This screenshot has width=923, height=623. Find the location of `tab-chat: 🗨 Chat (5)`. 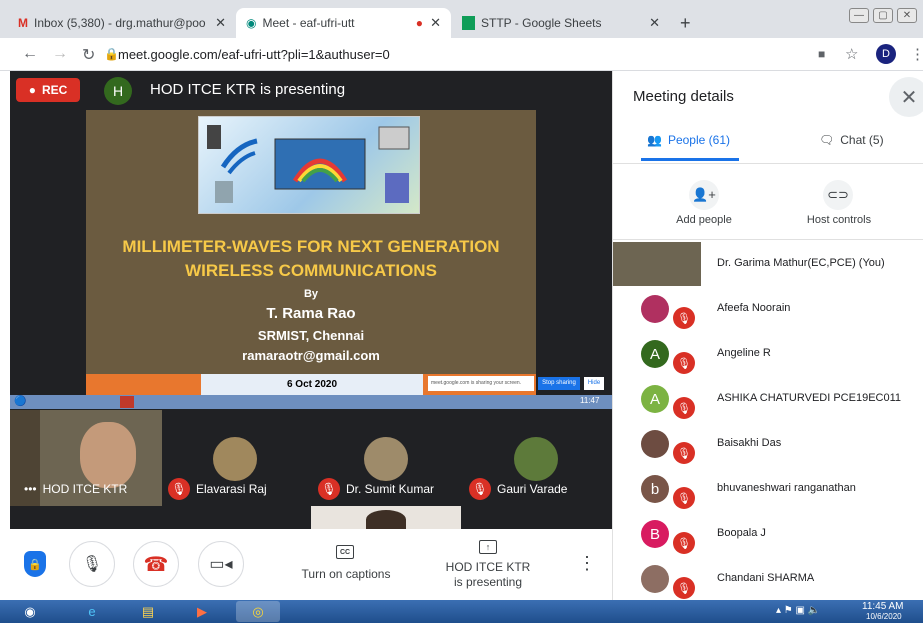

tab-chat: 🗨 Chat (5) is located at coordinates (851, 140).